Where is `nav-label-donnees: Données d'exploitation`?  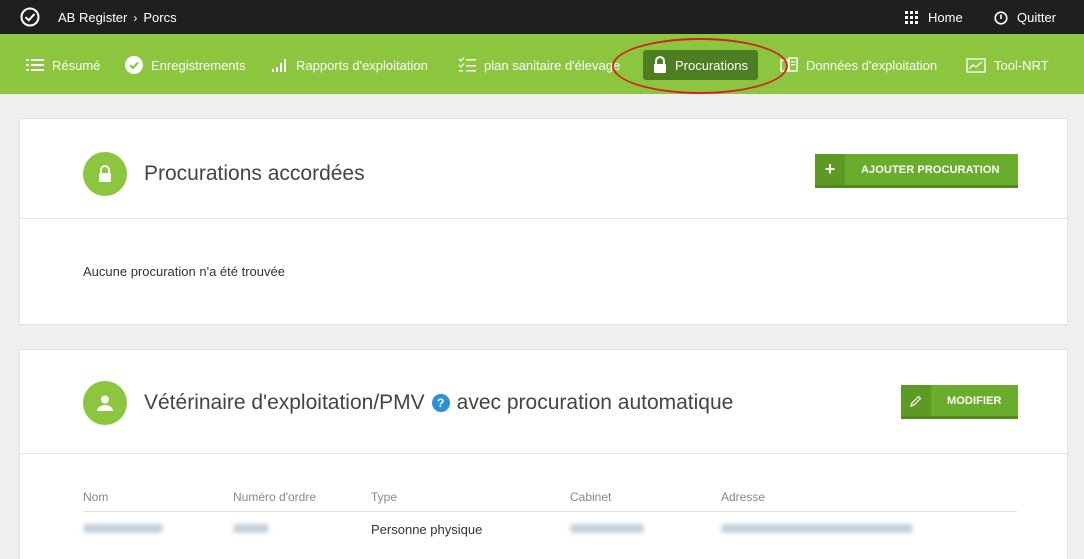
nav-label-donnees: Données d'exploitation is located at coordinates (872, 65).